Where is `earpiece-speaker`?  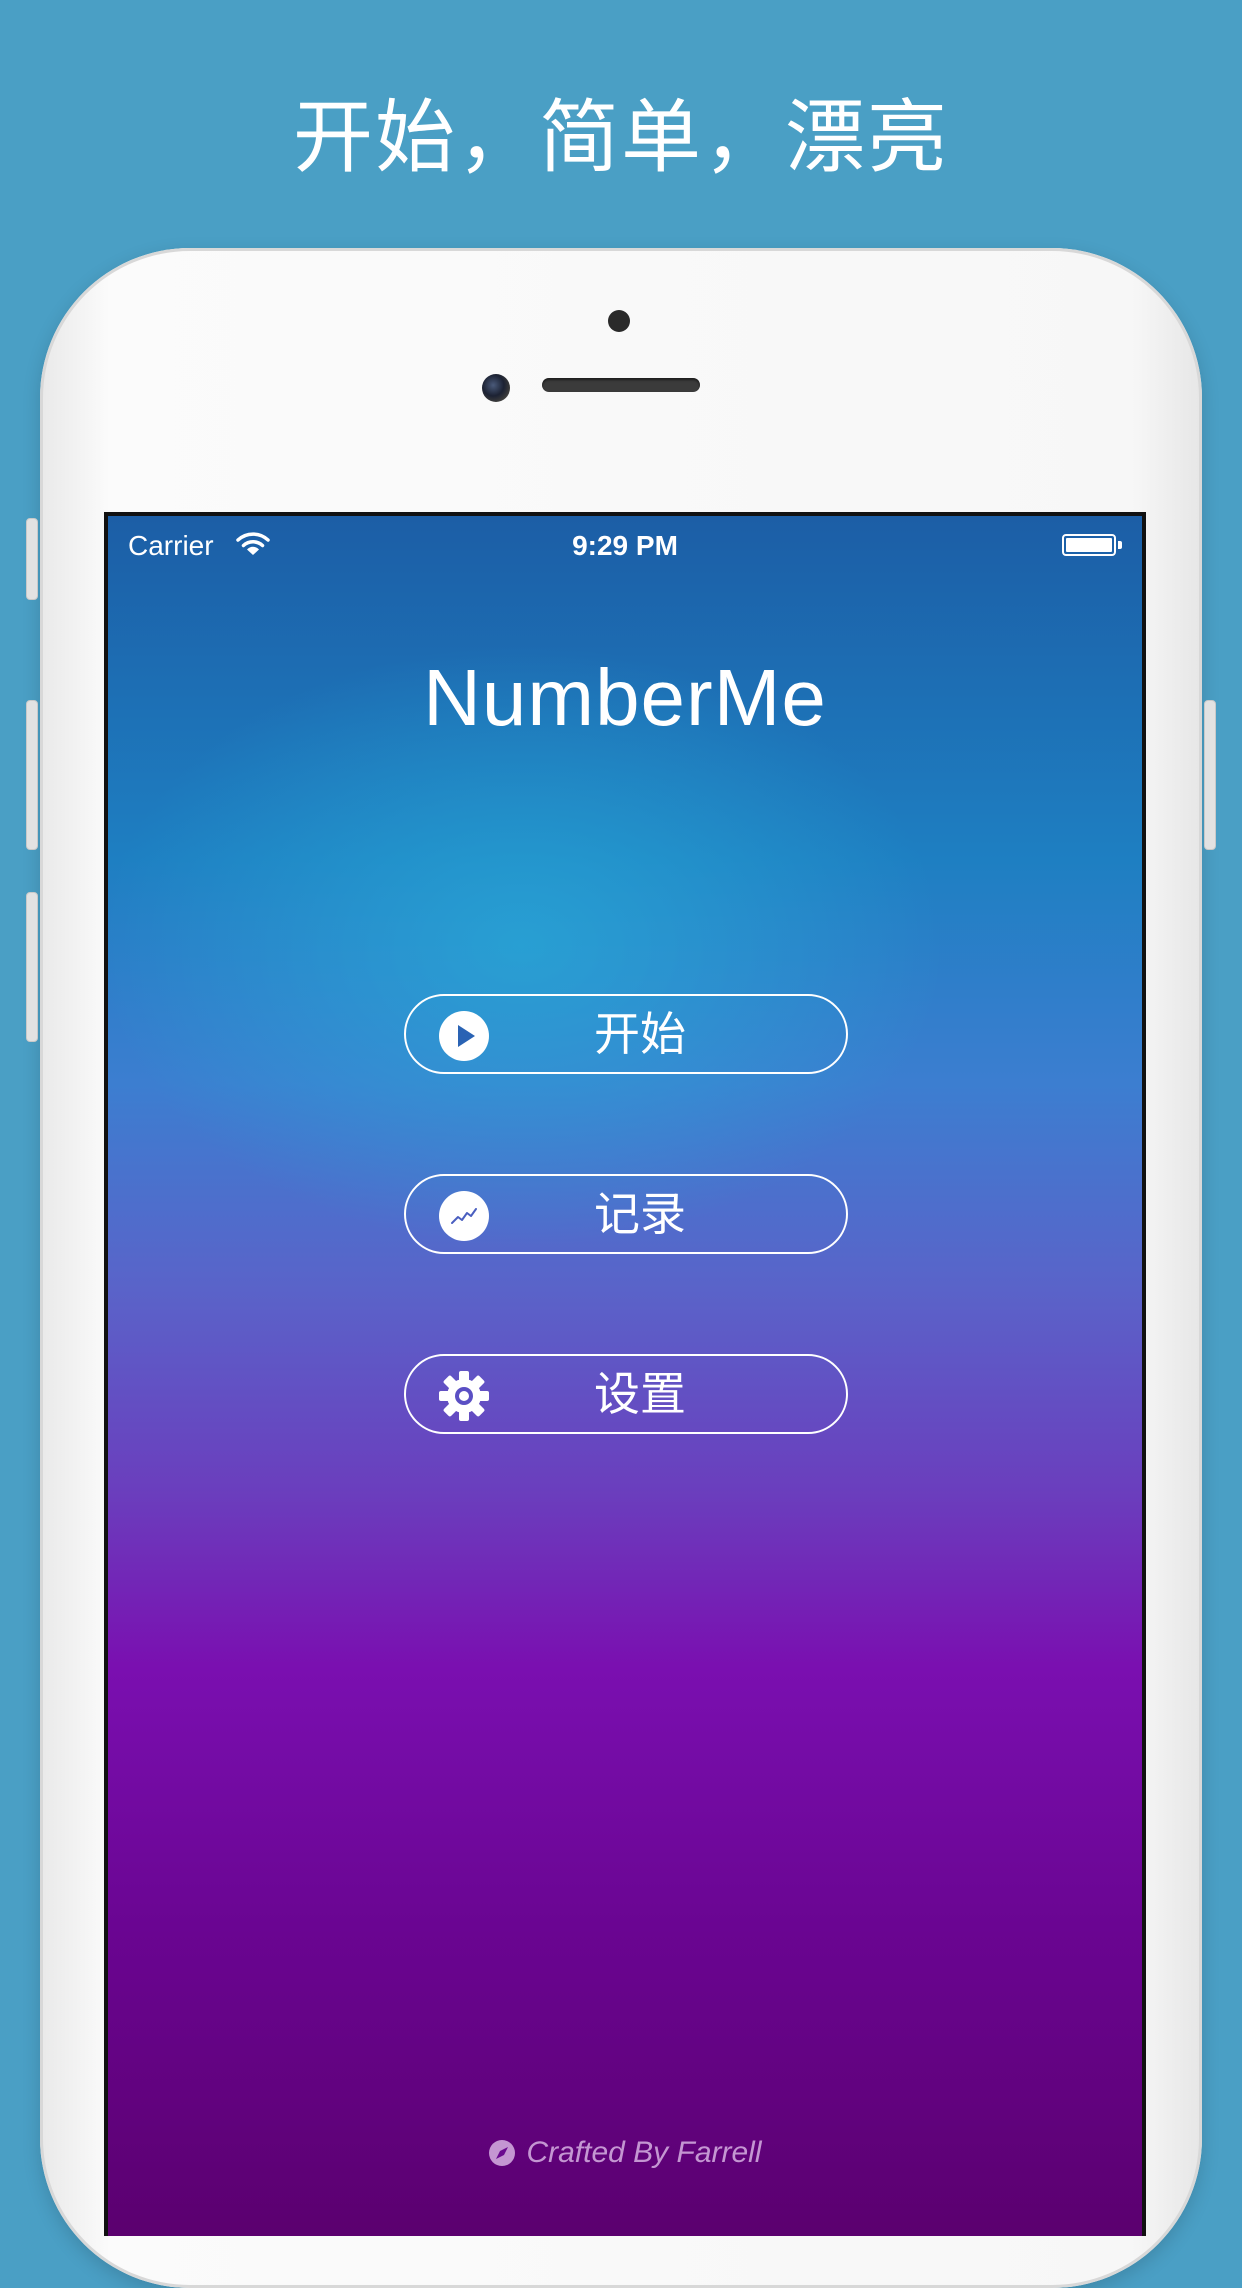 earpiece-speaker is located at coordinates (621, 385).